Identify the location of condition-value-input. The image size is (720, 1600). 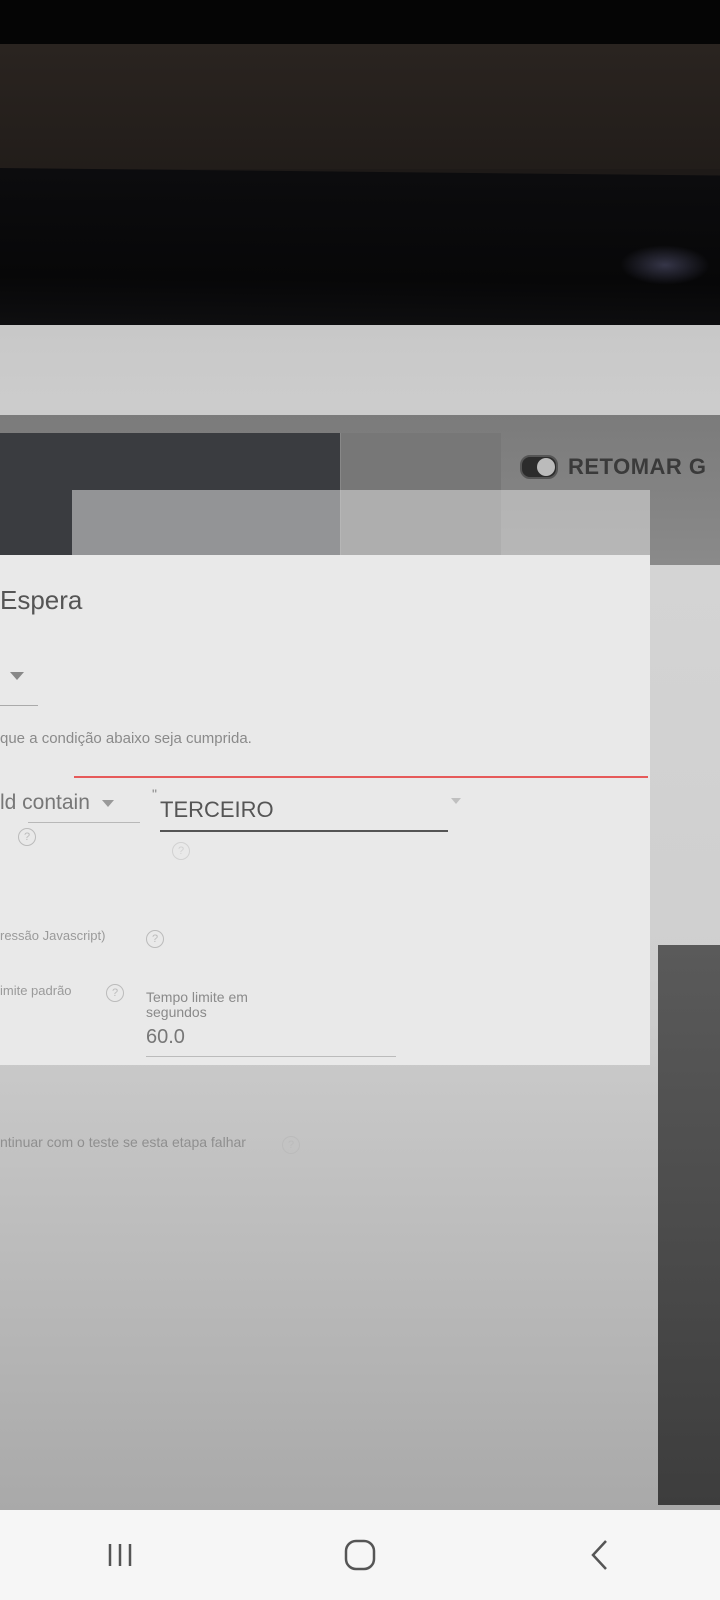
(304, 811).